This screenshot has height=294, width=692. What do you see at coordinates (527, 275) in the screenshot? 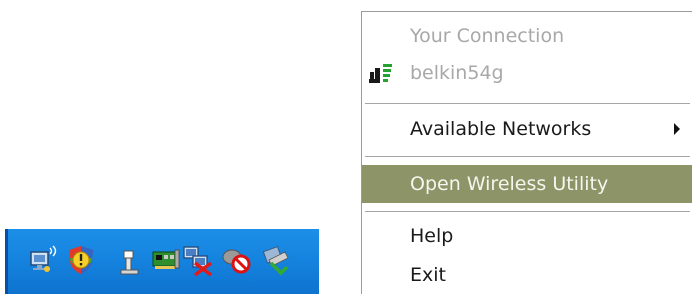
I see `menu-item-exit: Exit` at bounding box center [527, 275].